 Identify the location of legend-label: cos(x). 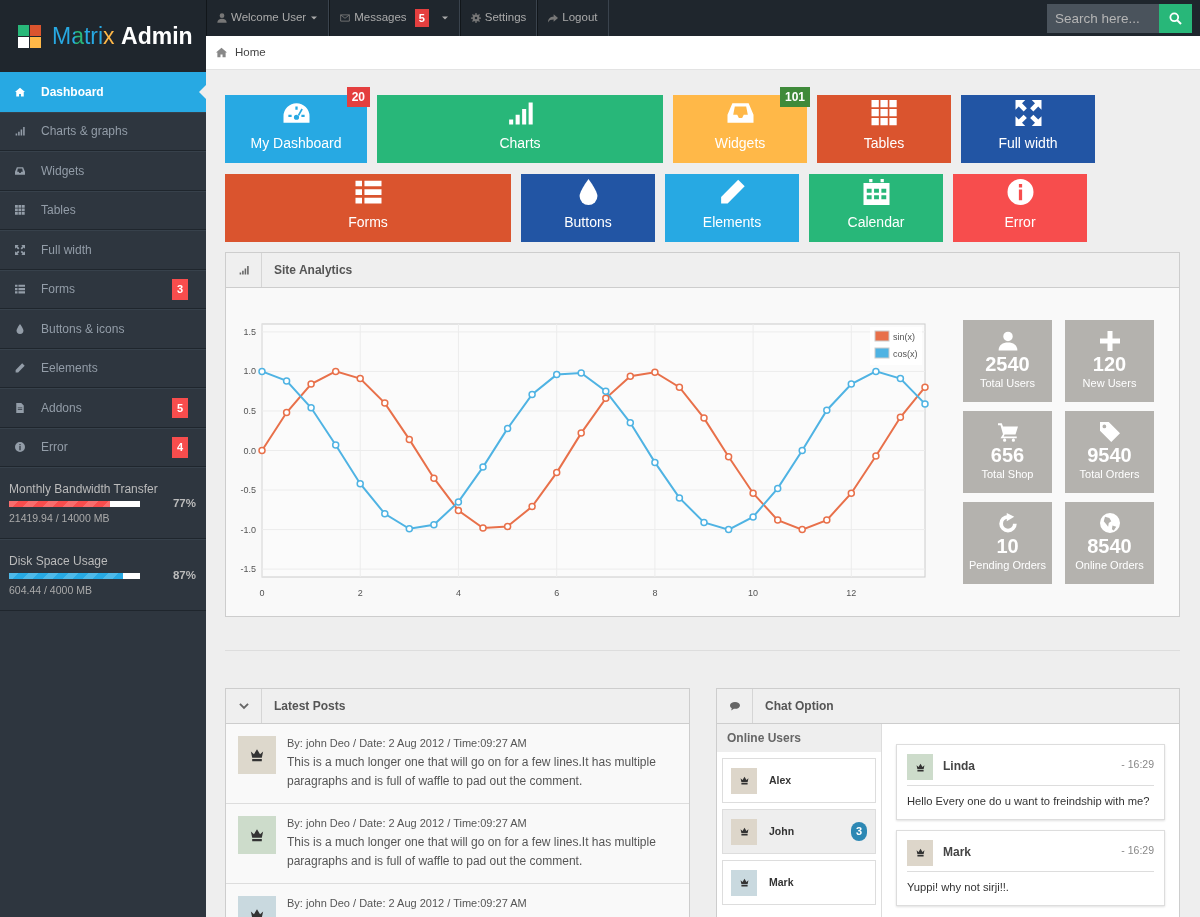
(905, 353).